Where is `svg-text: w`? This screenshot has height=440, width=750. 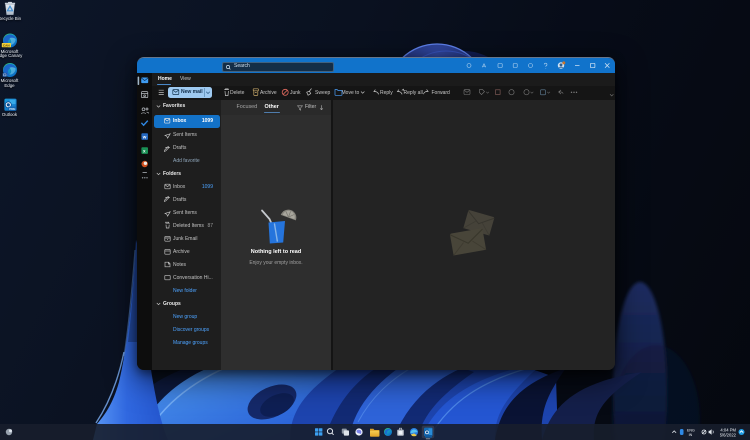
svg-text: w is located at coordinates (144, 137).